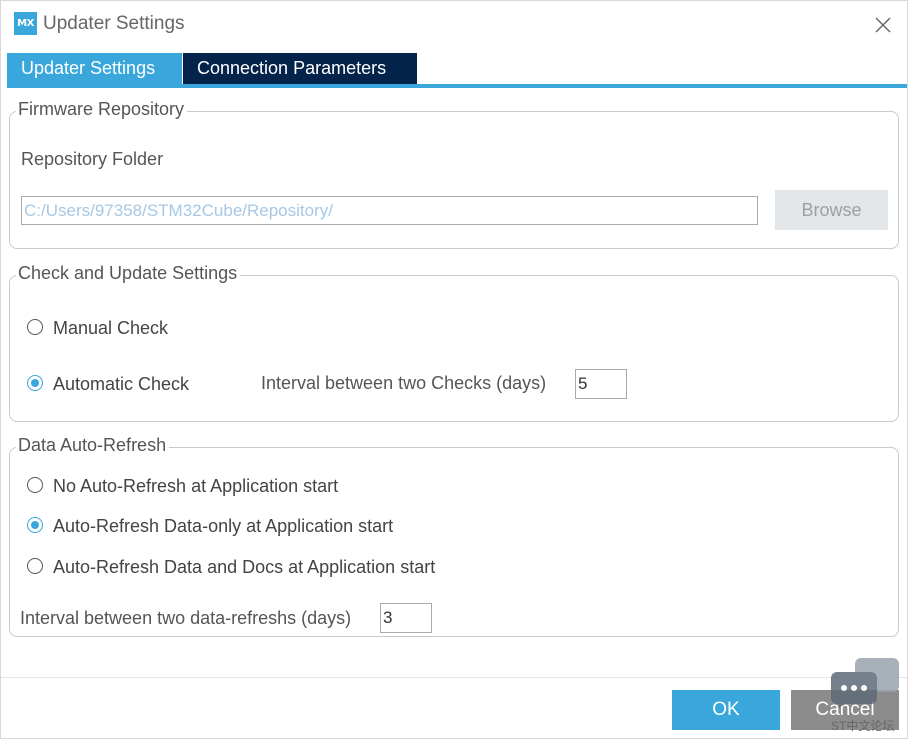 The height and width of the screenshot is (739, 908). Describe the element at coordinates (128, 273) in the screenshot. I see `check-update-legend: Check and Update Settings` at that location.